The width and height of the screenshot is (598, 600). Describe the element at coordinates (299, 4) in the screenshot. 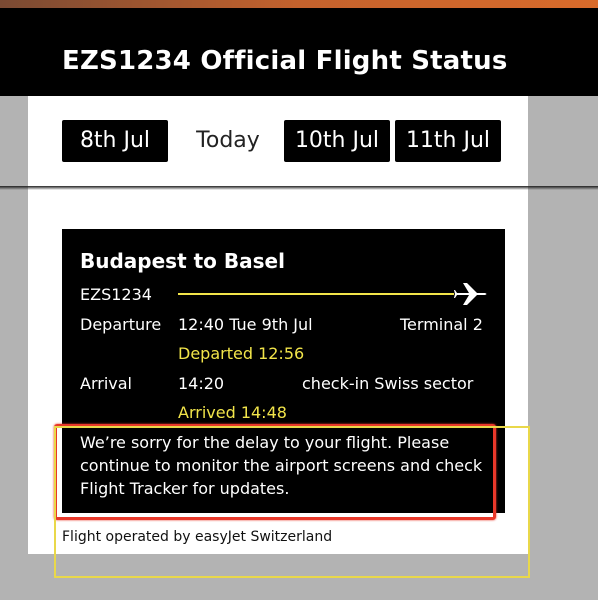

I see `brand-stripe` at that location.